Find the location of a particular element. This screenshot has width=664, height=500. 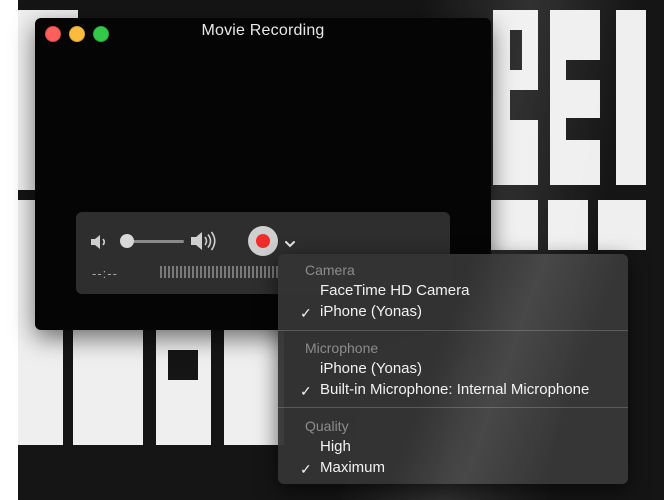

title-bar: Movie Recording is located at coordinates (263, 33).